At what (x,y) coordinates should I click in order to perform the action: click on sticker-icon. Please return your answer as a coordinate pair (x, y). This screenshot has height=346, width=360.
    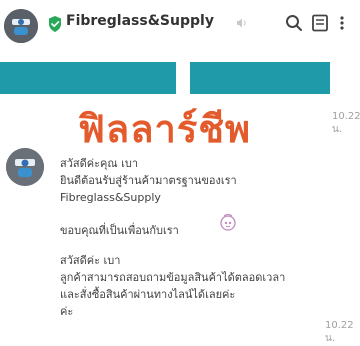
    Looking at the image, I should click on (228, 222).